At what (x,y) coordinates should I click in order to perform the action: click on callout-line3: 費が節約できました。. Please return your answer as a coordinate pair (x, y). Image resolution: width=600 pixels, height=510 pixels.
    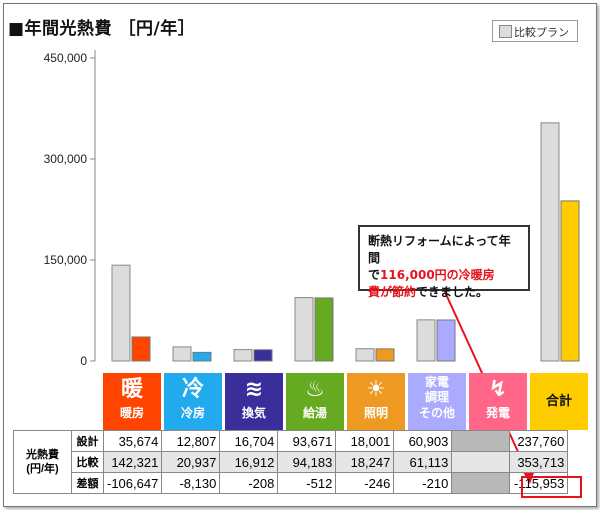
    Looking at the image, I should click on (444, 292).